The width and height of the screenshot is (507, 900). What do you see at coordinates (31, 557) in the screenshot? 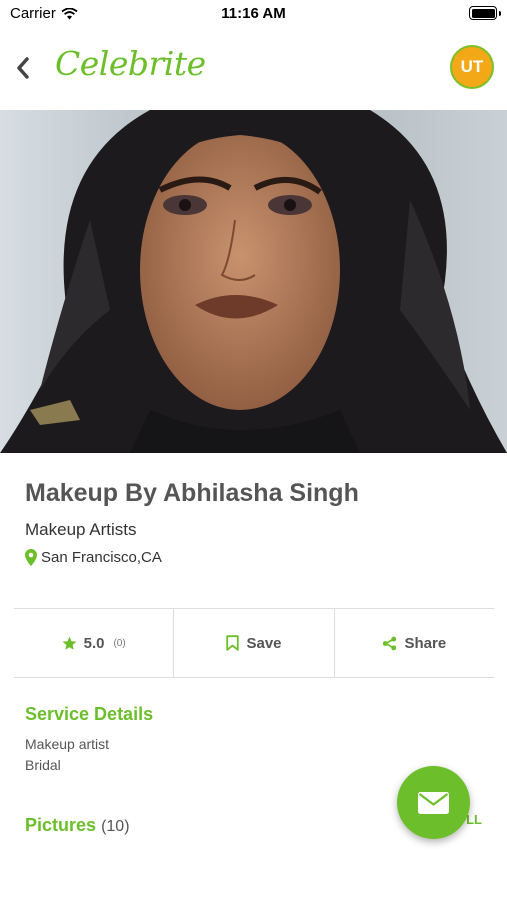
I see `location-pin-icon` at bounding box center [31, 557].